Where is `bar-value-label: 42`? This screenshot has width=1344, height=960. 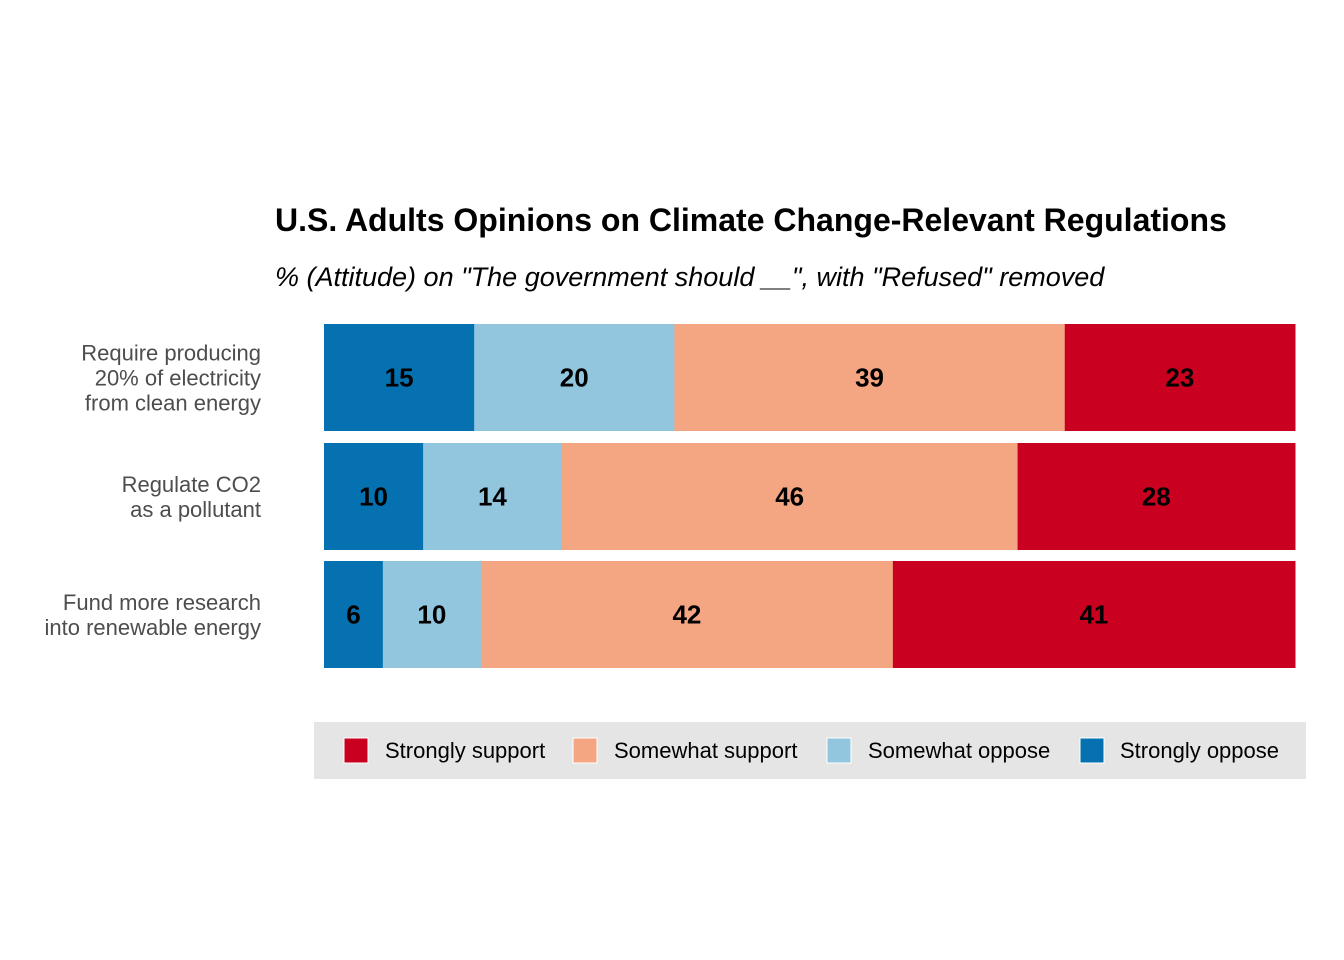 bar-value-label: 42 is located at coordinates (686, 615).